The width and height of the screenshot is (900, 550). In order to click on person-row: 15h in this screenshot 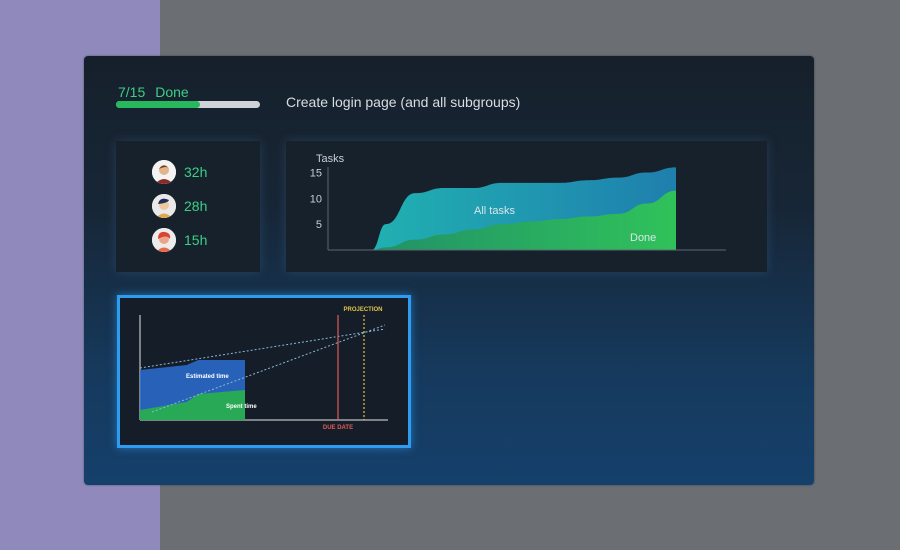, I will do `click(179, 240)`.